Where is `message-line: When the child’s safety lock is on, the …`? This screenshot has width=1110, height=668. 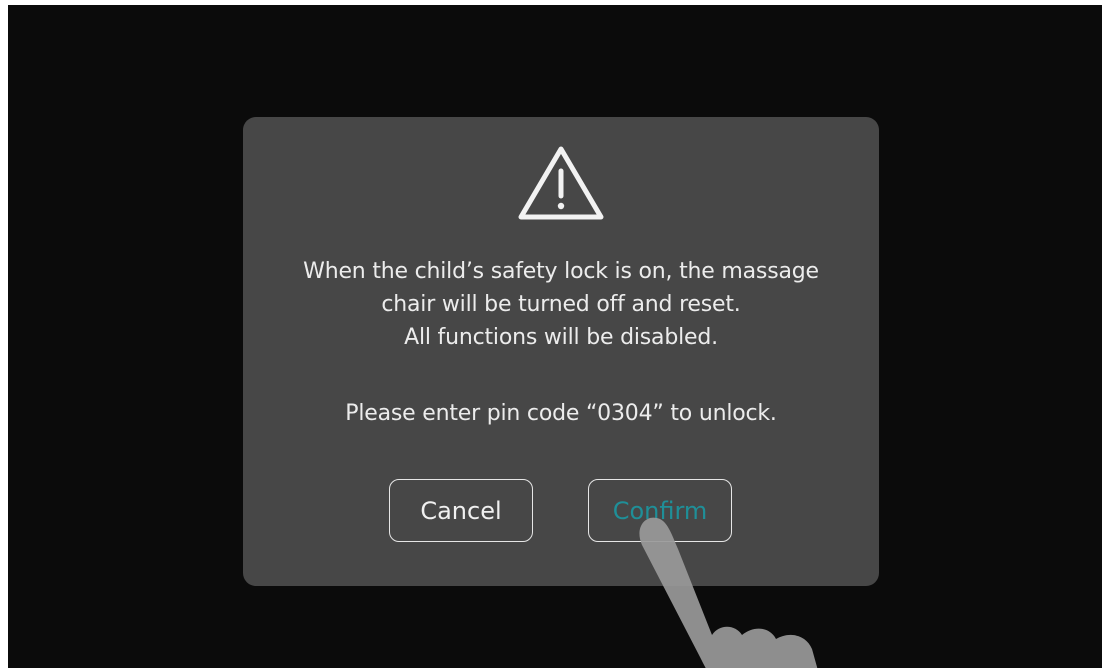 message-line: When the child’s safety lock is on, the … is located at coordinates (561, 271).